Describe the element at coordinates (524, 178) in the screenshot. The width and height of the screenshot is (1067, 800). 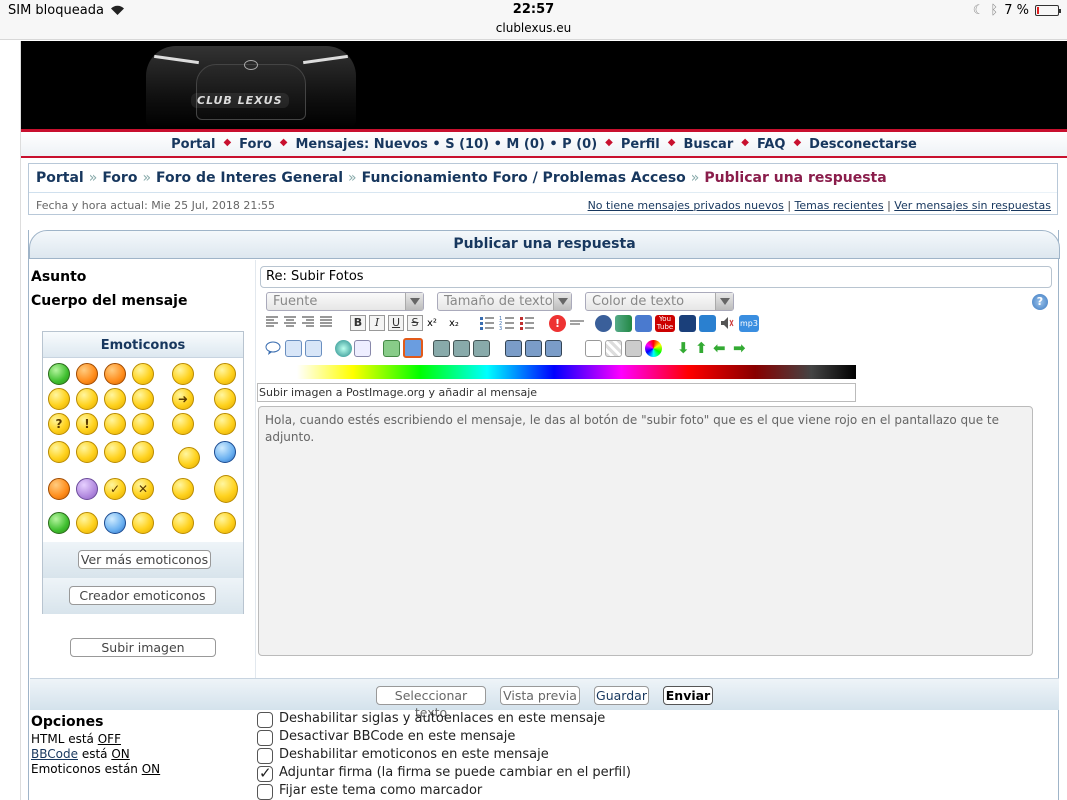
I see `breadcrumb-forum-problems: Funcionamiento Foro / Problemas Acceso` at that location.